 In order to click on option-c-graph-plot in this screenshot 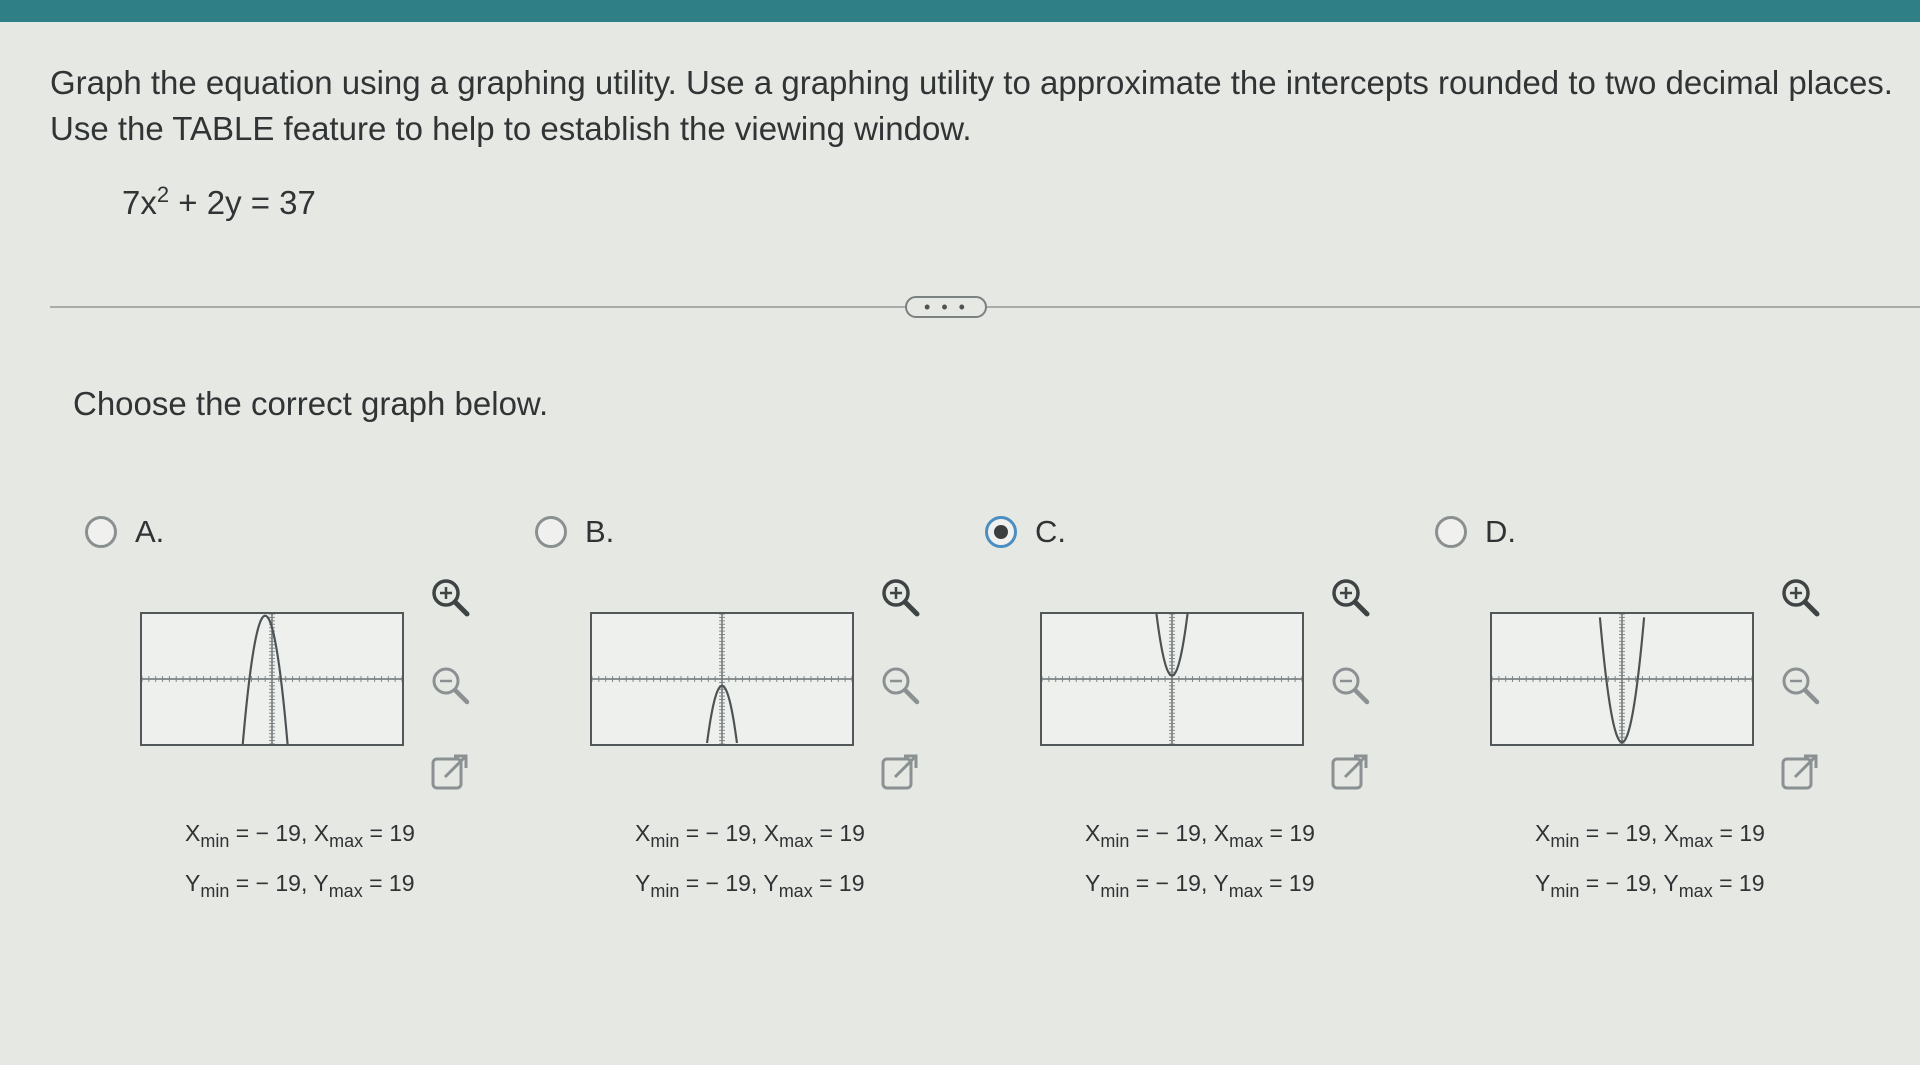, I will do `click(1172, 679)`.